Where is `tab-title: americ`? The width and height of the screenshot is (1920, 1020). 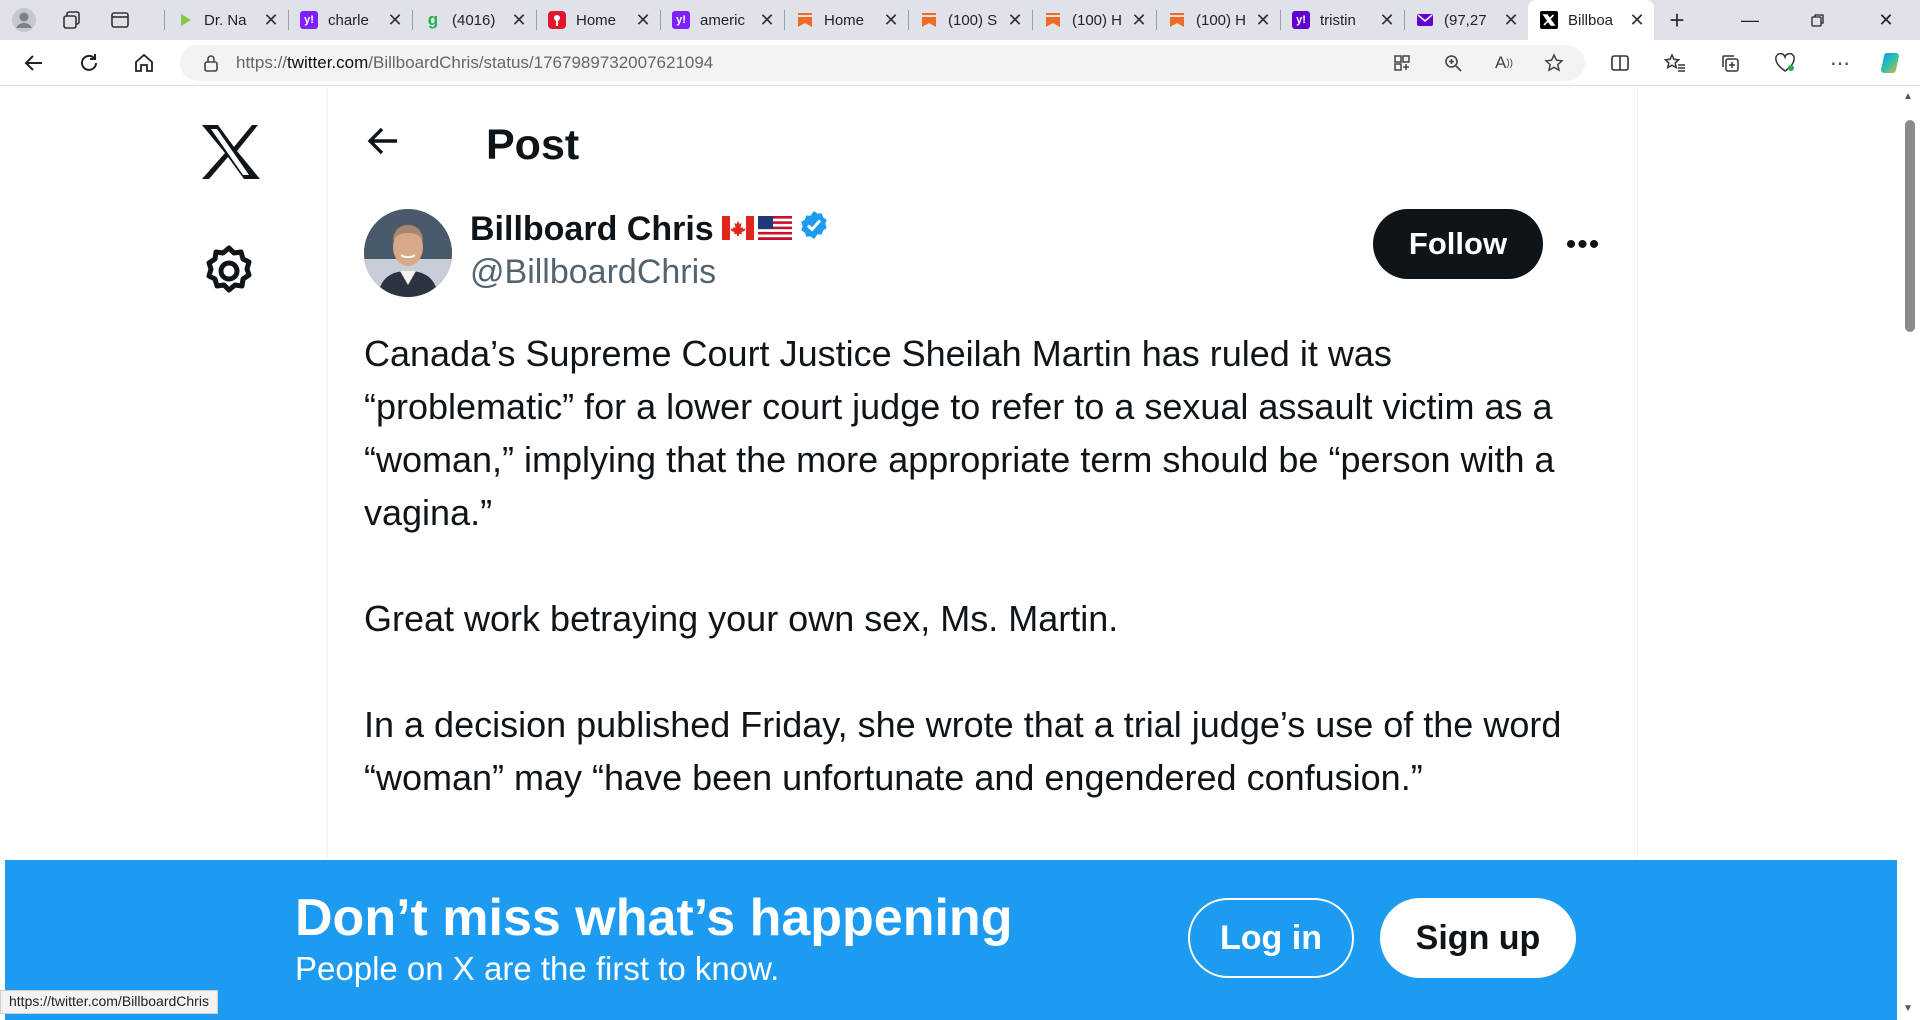 tab-title: americ is located at coordinates (723, 20).